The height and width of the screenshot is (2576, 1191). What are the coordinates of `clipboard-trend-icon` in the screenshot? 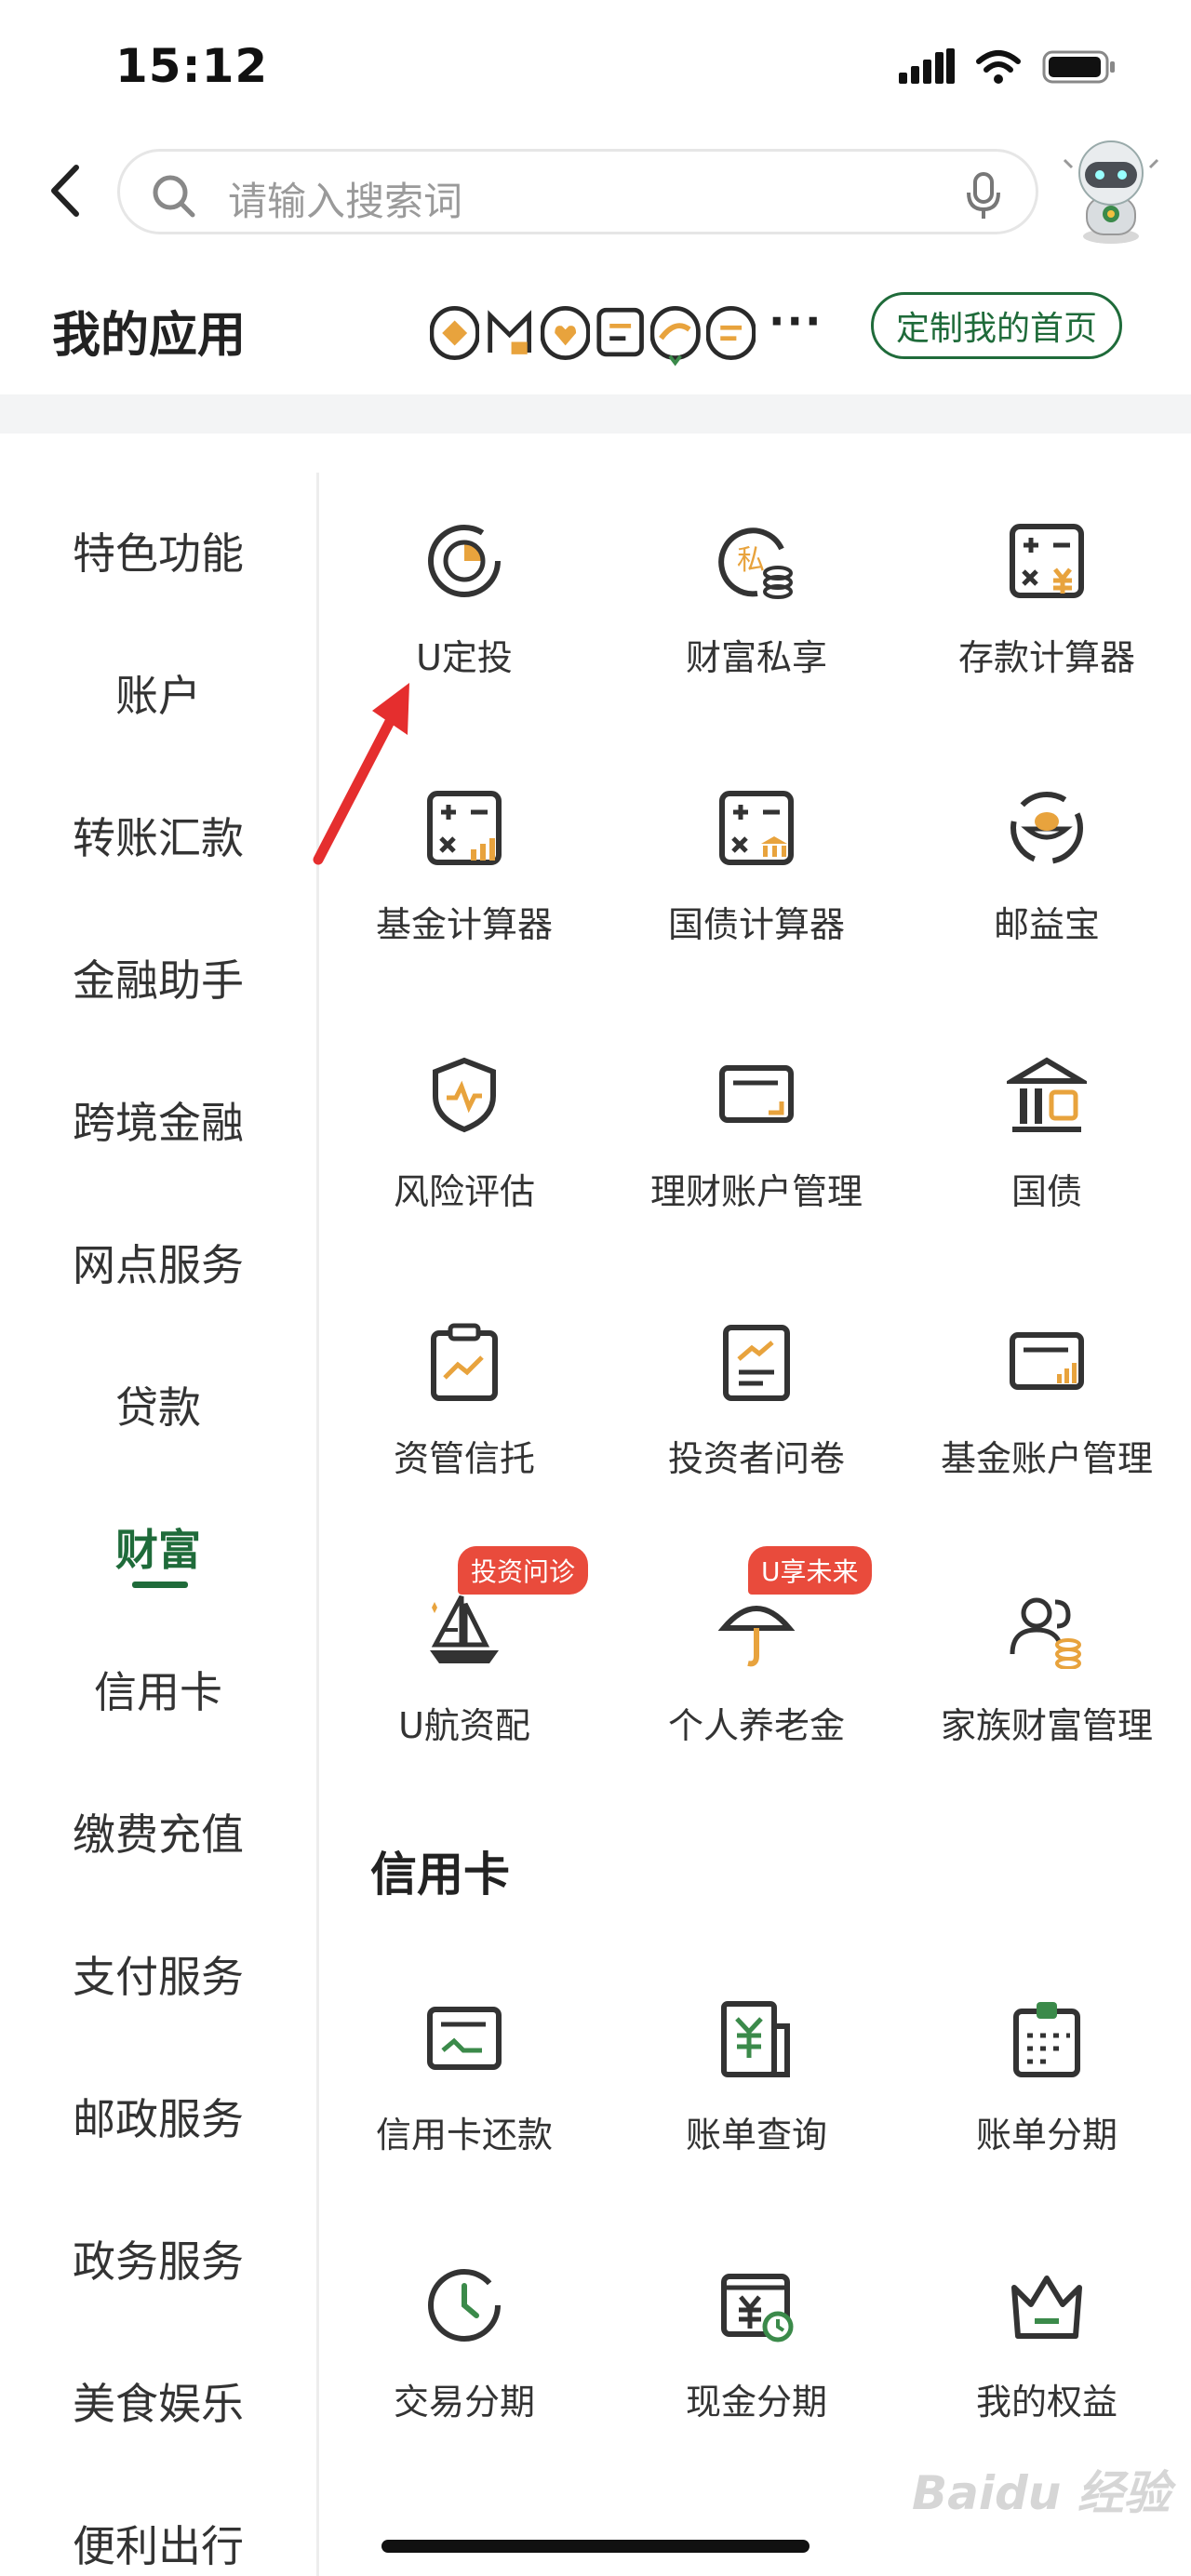 It's located at (464, 1362).